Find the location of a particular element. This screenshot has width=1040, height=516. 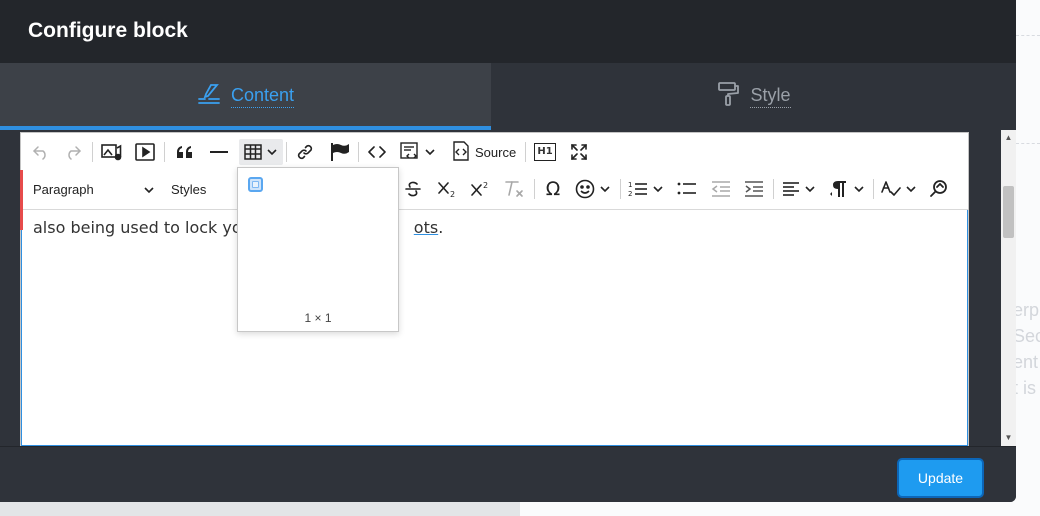

superscript-icon: 2 is located at coordinates (480, 189).